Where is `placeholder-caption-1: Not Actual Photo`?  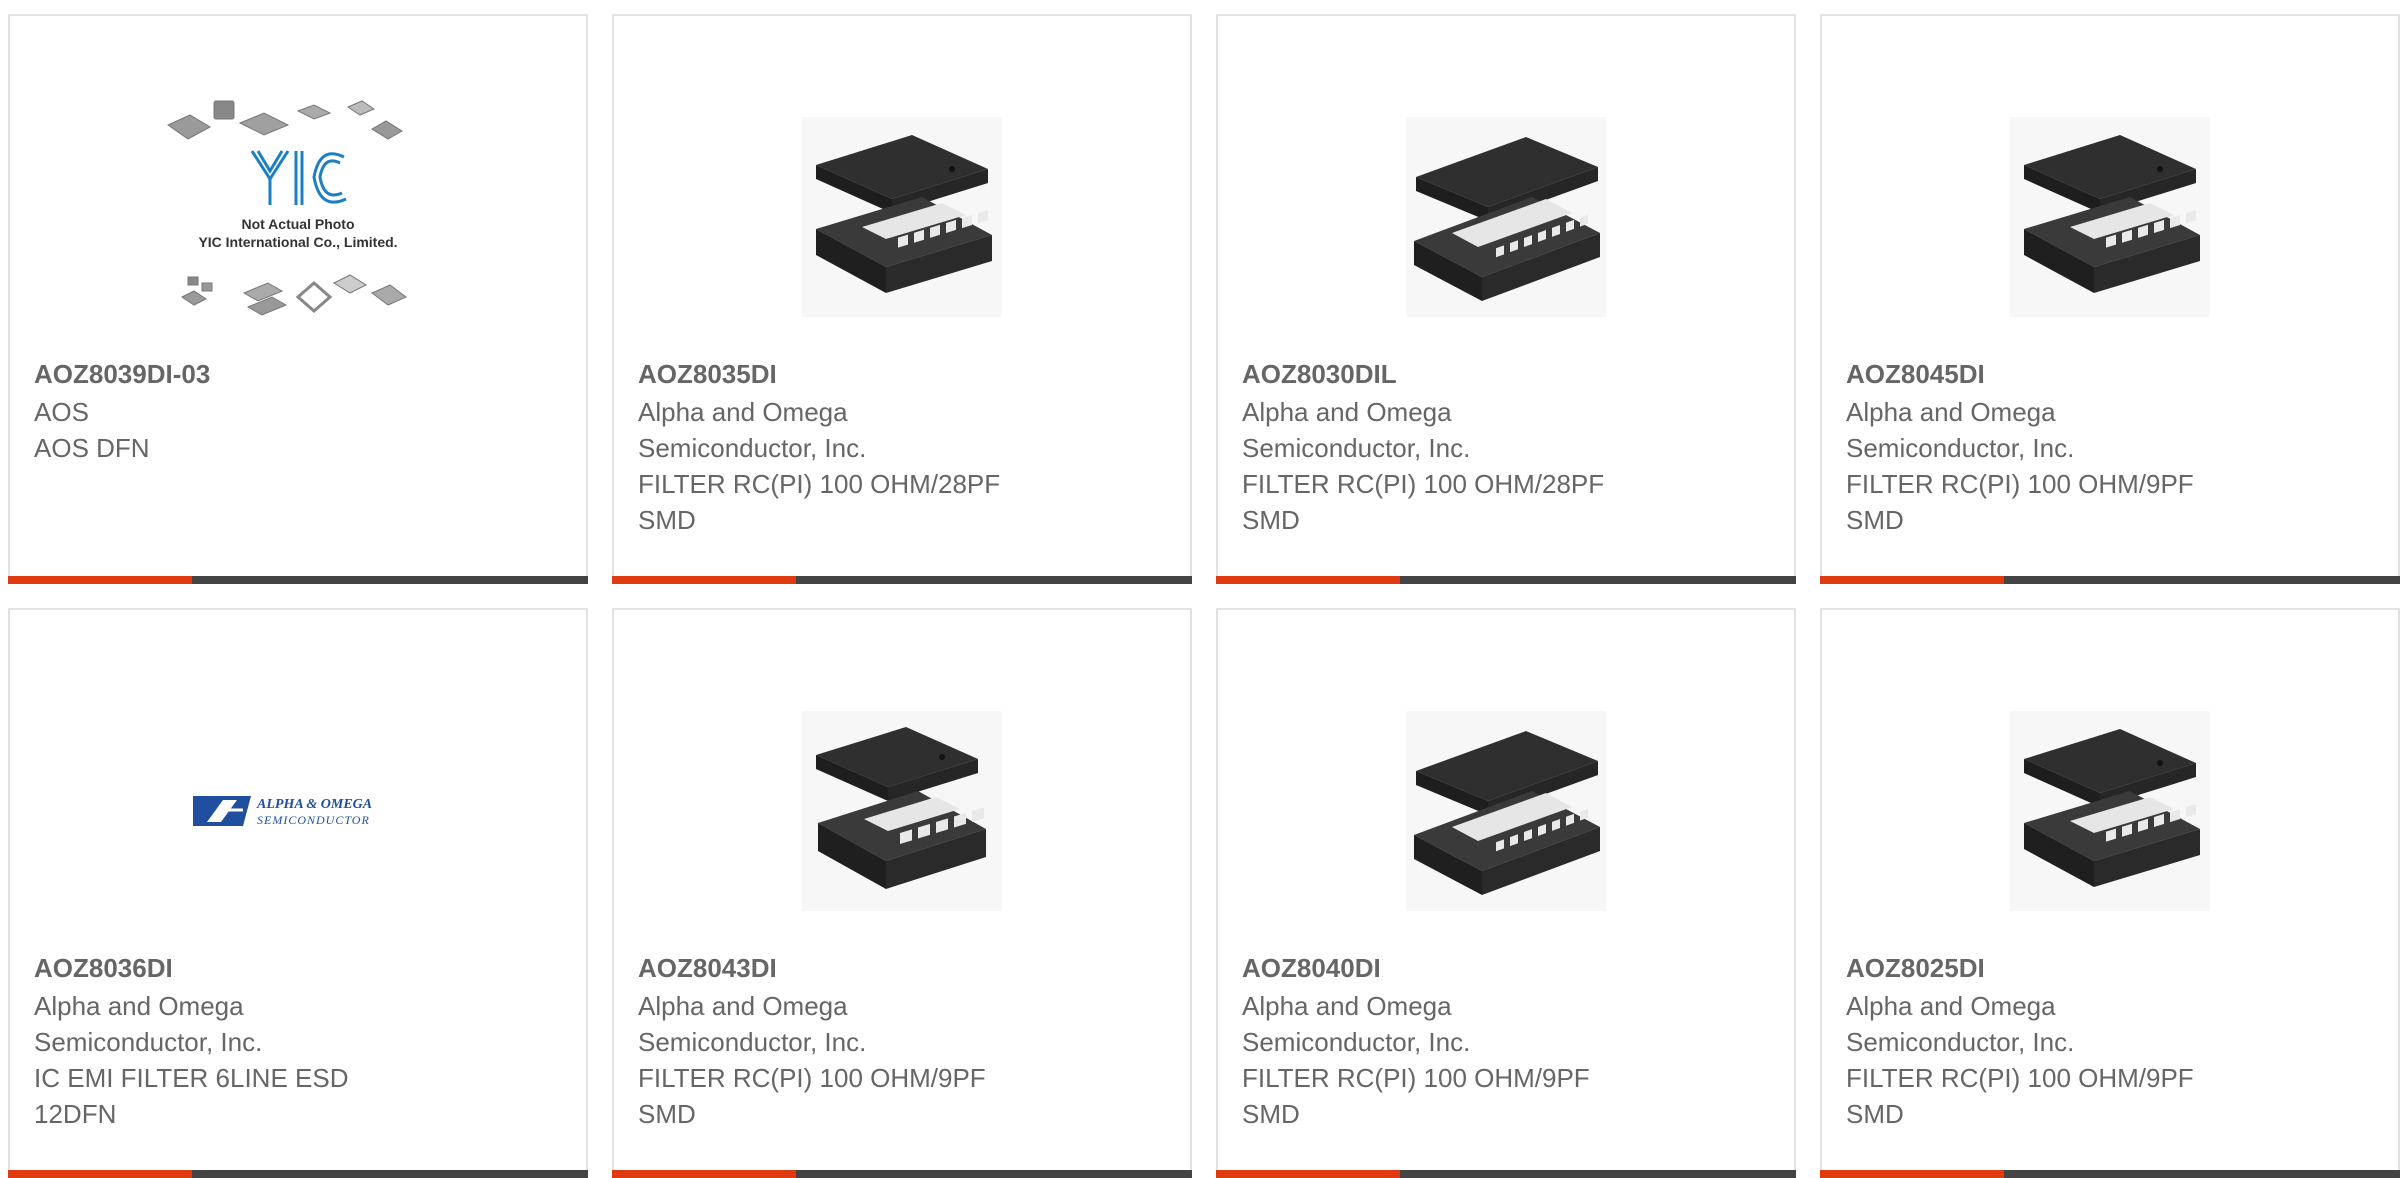 placeholder-caption-1: Not Actual Photo is located at coordinates (297, 224).